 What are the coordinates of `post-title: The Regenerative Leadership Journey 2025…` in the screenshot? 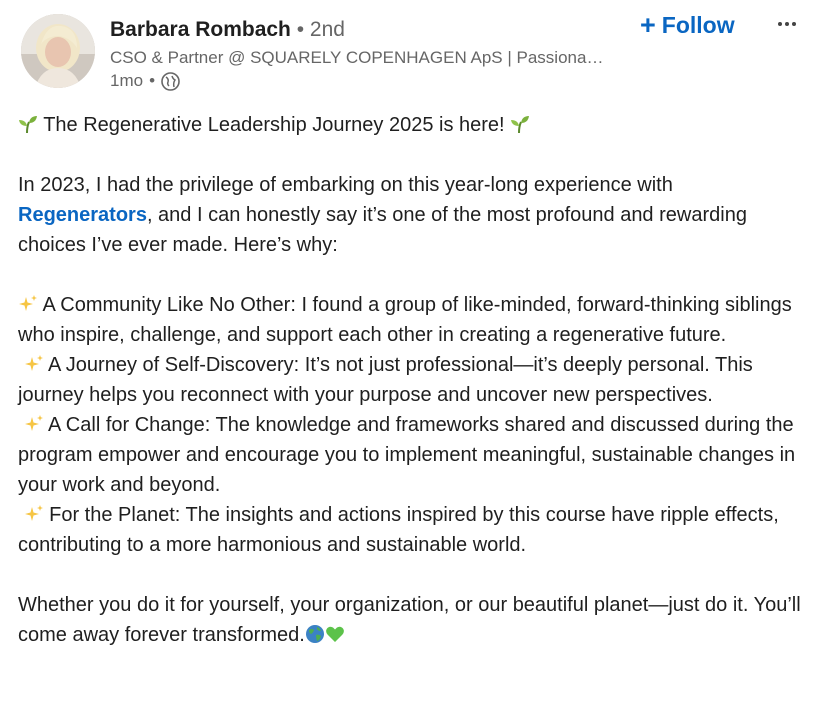 It's located at (274, 125).